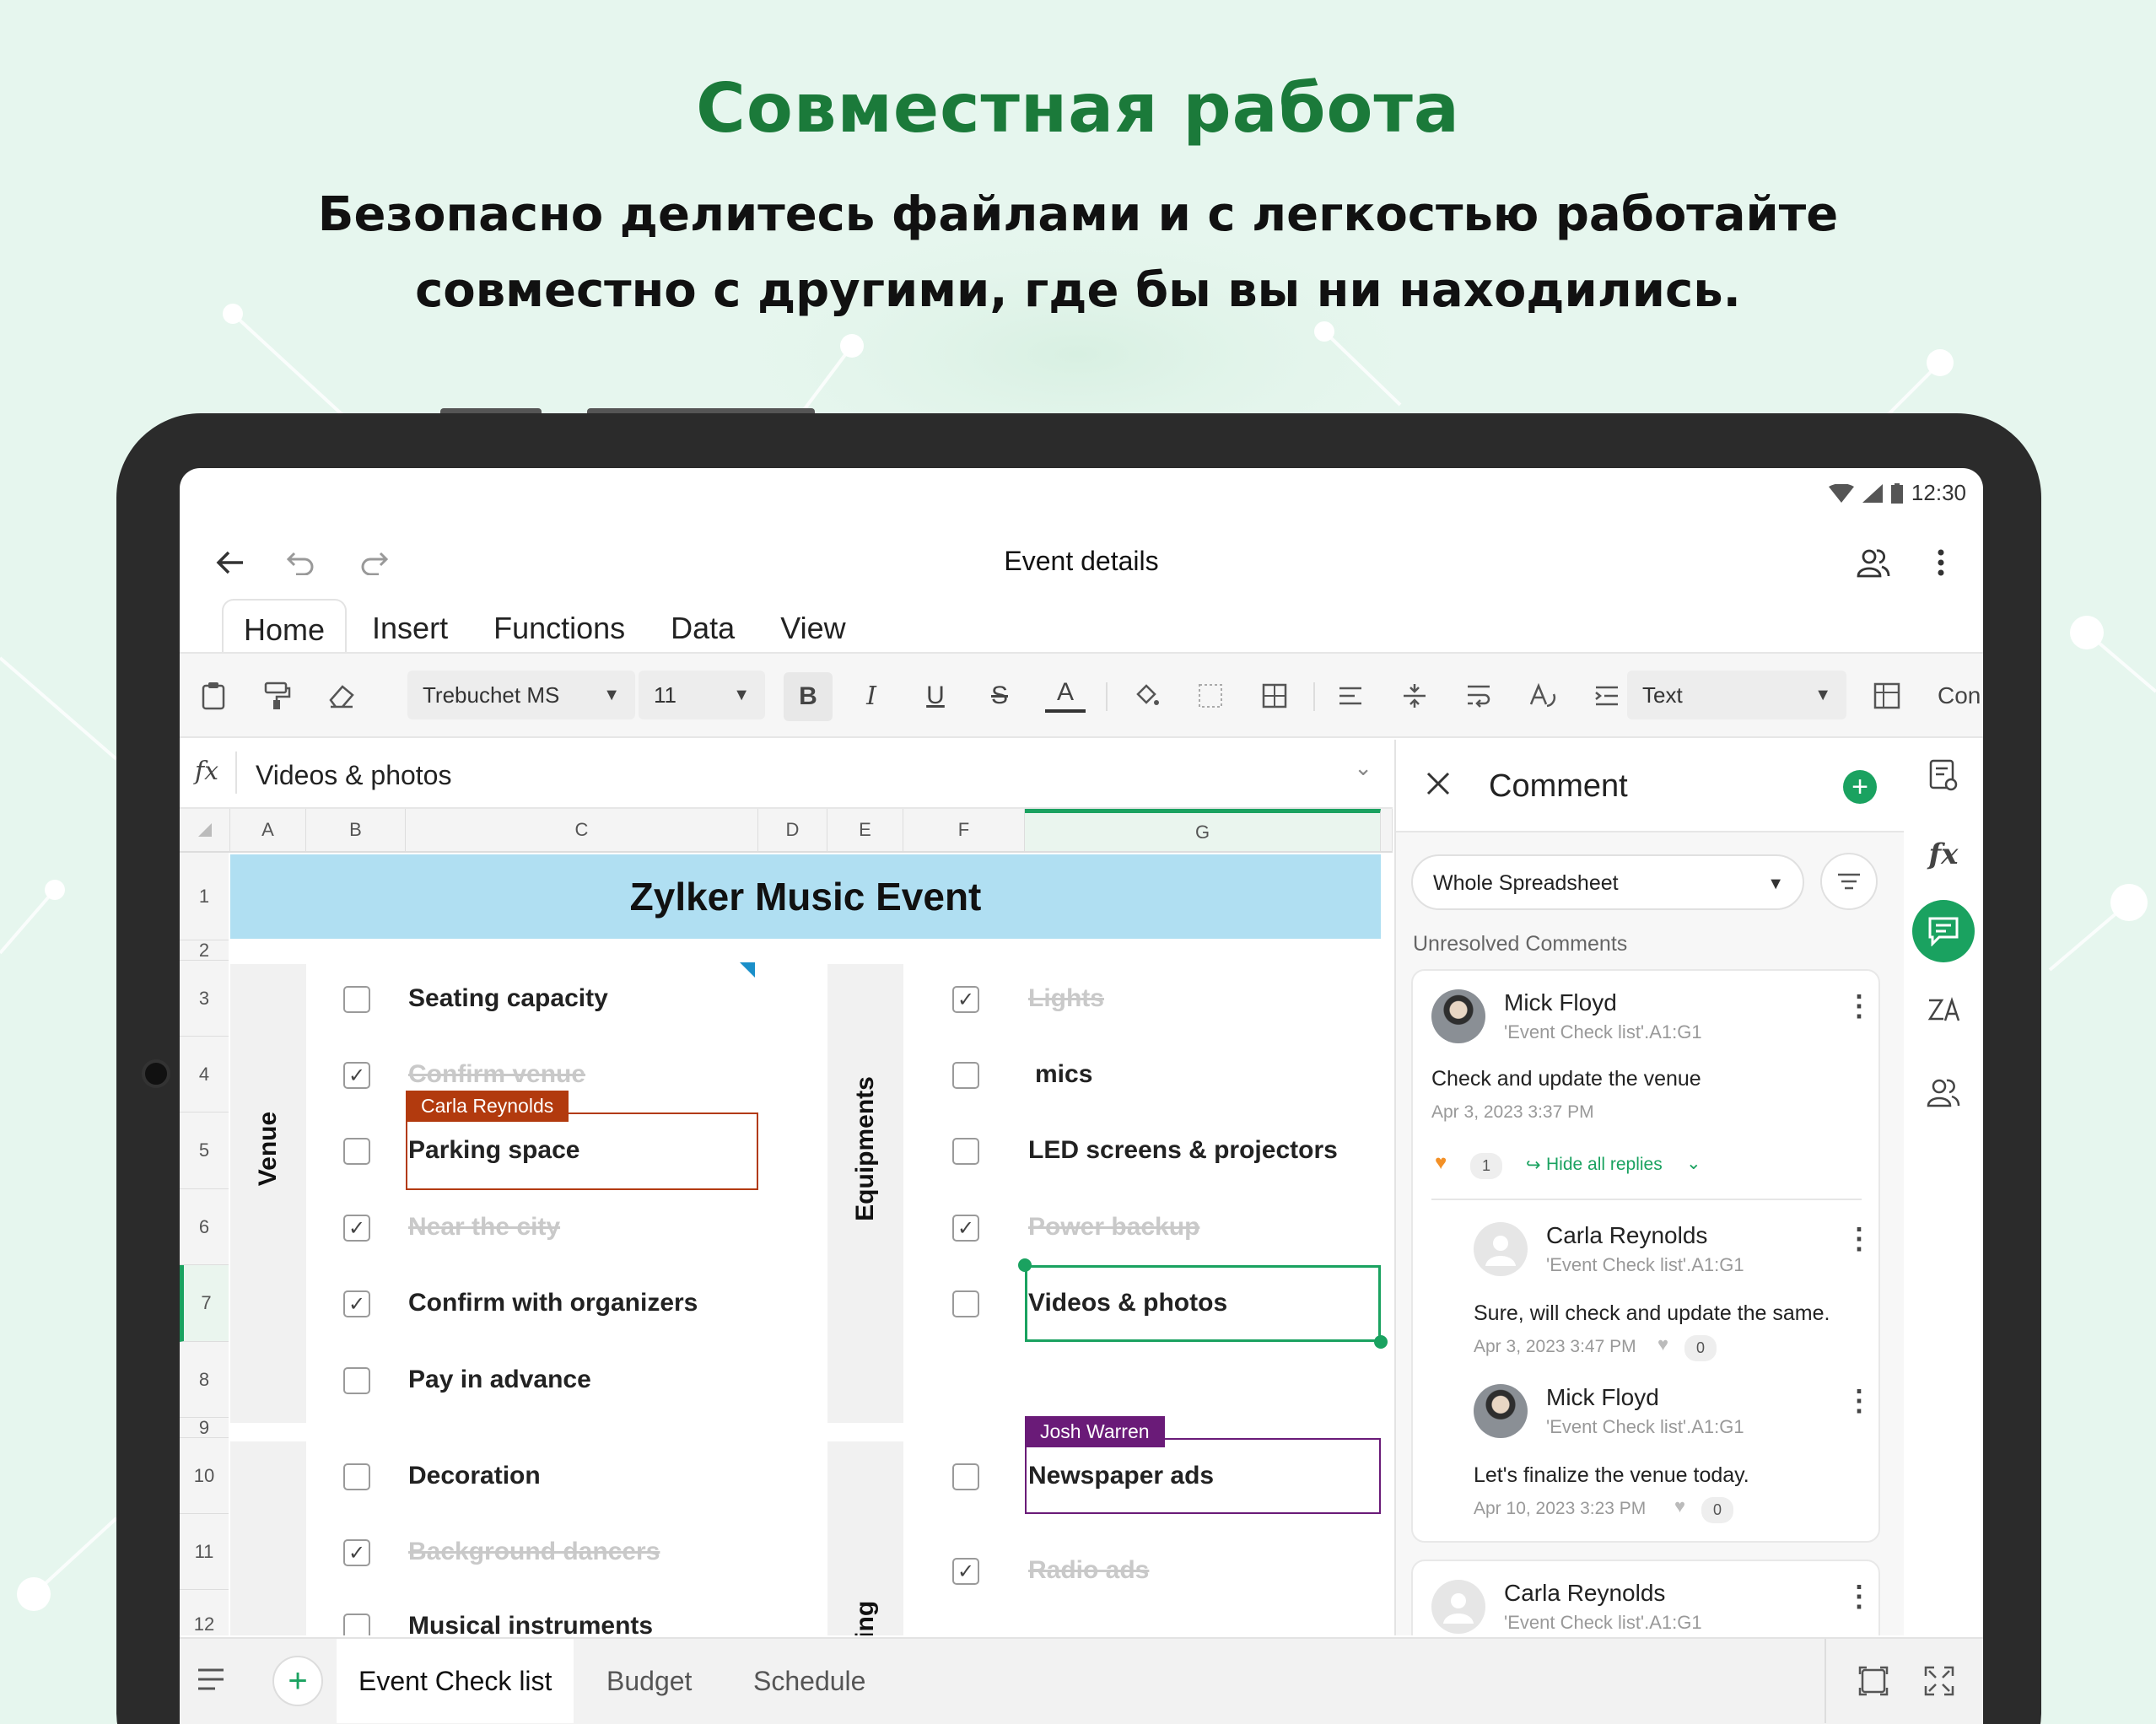  What do you see at coordinates (204, 1075) in the screenshot?
I see `row-header: 4` at bounding box center [204, 1075].